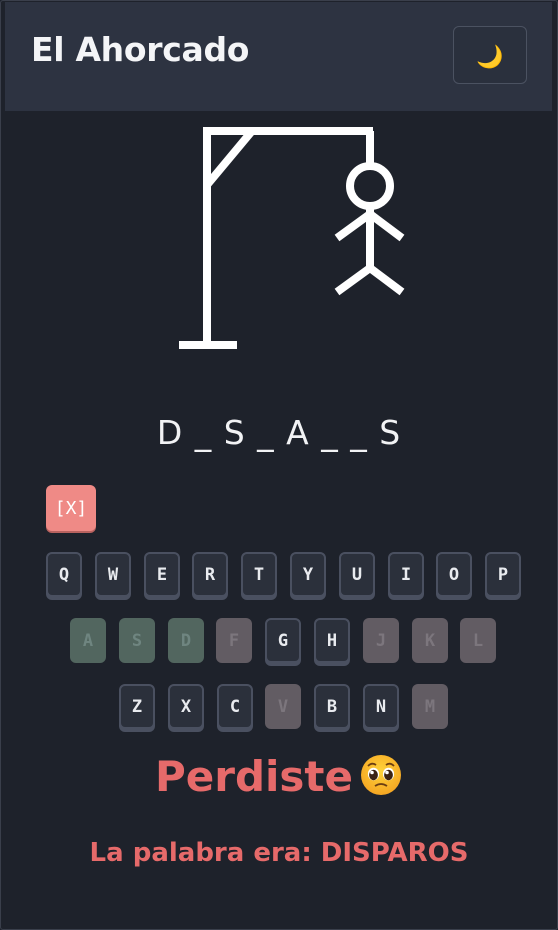 Image resolution: width=558 pixels, height=930 pixels. What do you see at coordinates (235, 706) in the screenshot?
I see `key-c: C` at bounding box center [235, 706].